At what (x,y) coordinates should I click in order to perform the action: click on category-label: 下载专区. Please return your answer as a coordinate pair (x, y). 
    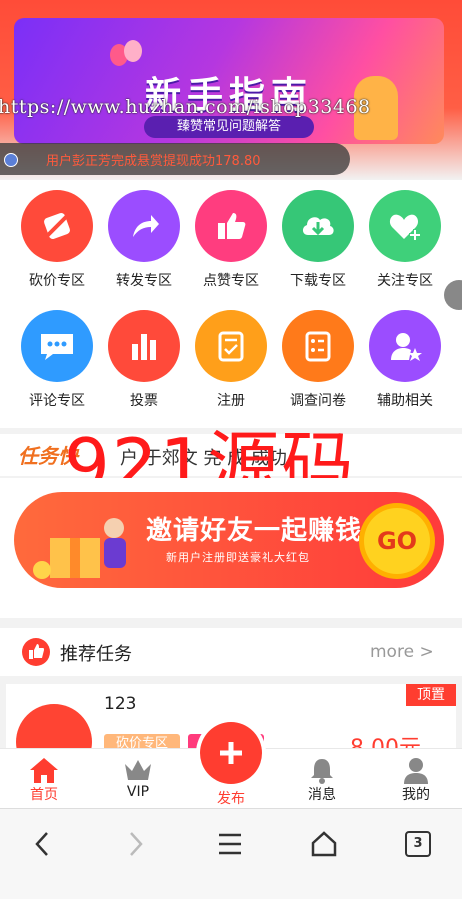
    Looking at the image, I should click on (318, 281).